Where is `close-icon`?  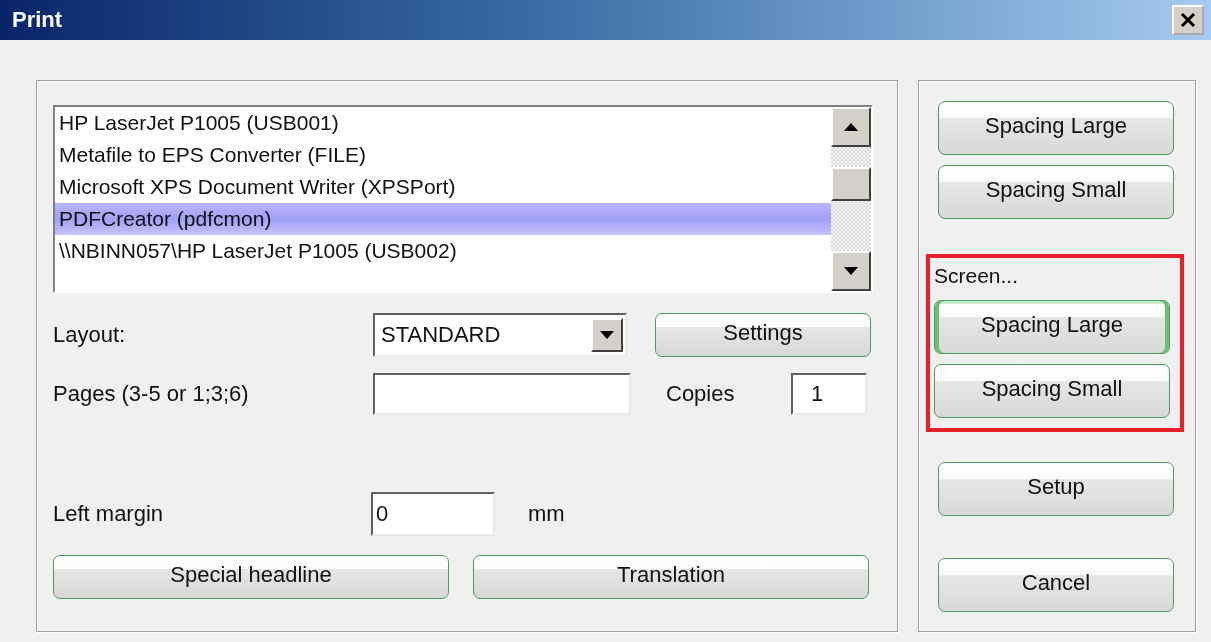
close-icon is located at coordinates (1188, 20).